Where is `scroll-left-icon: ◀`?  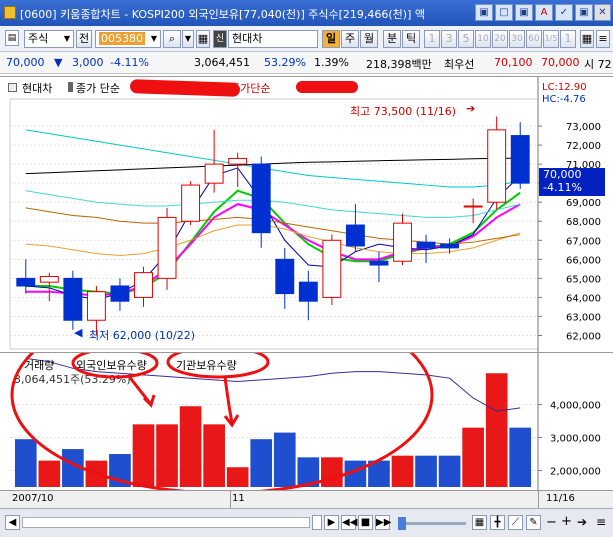
scroll-left-icon: ◀ is located at coordinates (12, 522).